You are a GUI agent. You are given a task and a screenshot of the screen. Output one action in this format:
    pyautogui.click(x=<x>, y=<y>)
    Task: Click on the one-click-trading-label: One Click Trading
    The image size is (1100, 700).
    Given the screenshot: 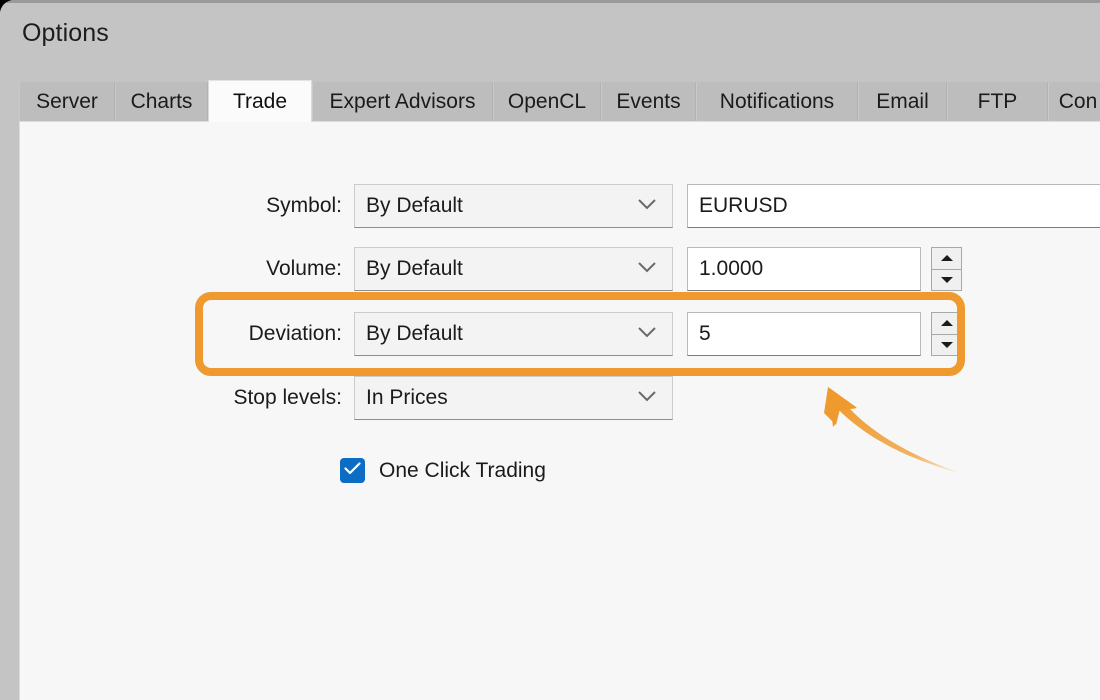 What is the action you would take?
    pyautogui.click(x=462, y=470)
    